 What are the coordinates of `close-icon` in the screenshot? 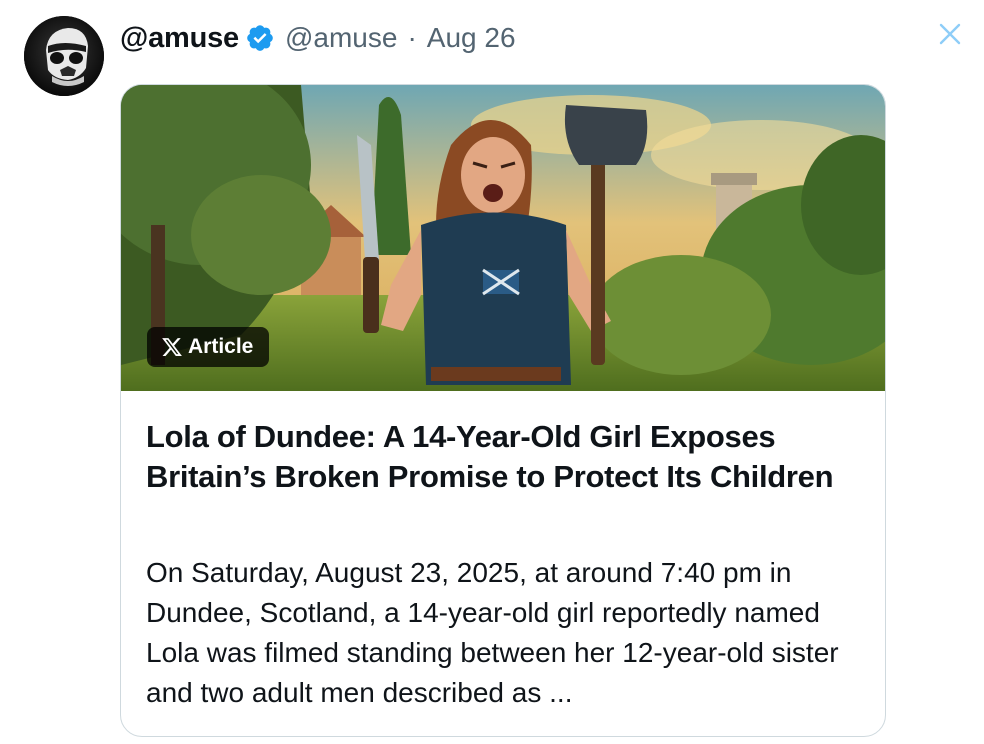 It's located at (950, 34).